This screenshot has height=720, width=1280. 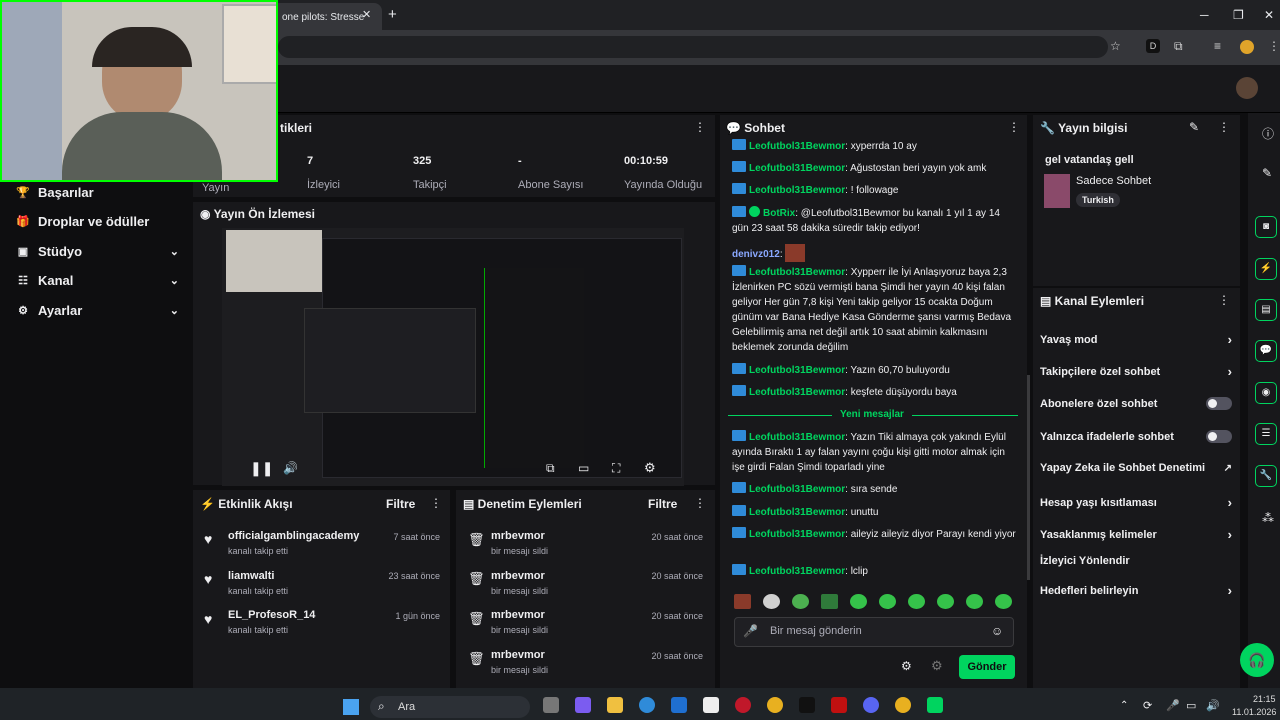 I want to click on rail-stream-icon: ◙, so click(x=1266, y=227).